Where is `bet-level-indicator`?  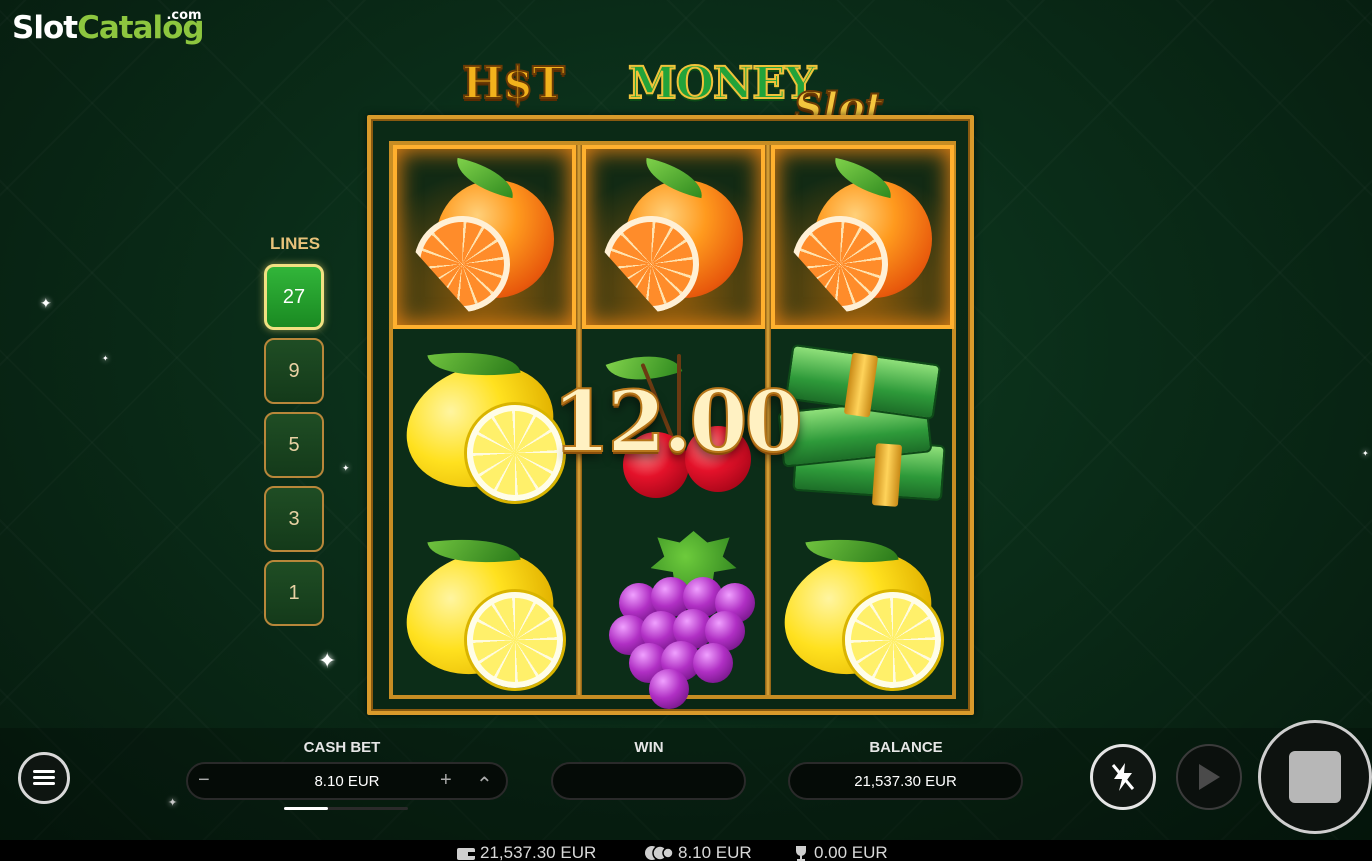 bet-level-indicator is located at coordinates (306, 808).